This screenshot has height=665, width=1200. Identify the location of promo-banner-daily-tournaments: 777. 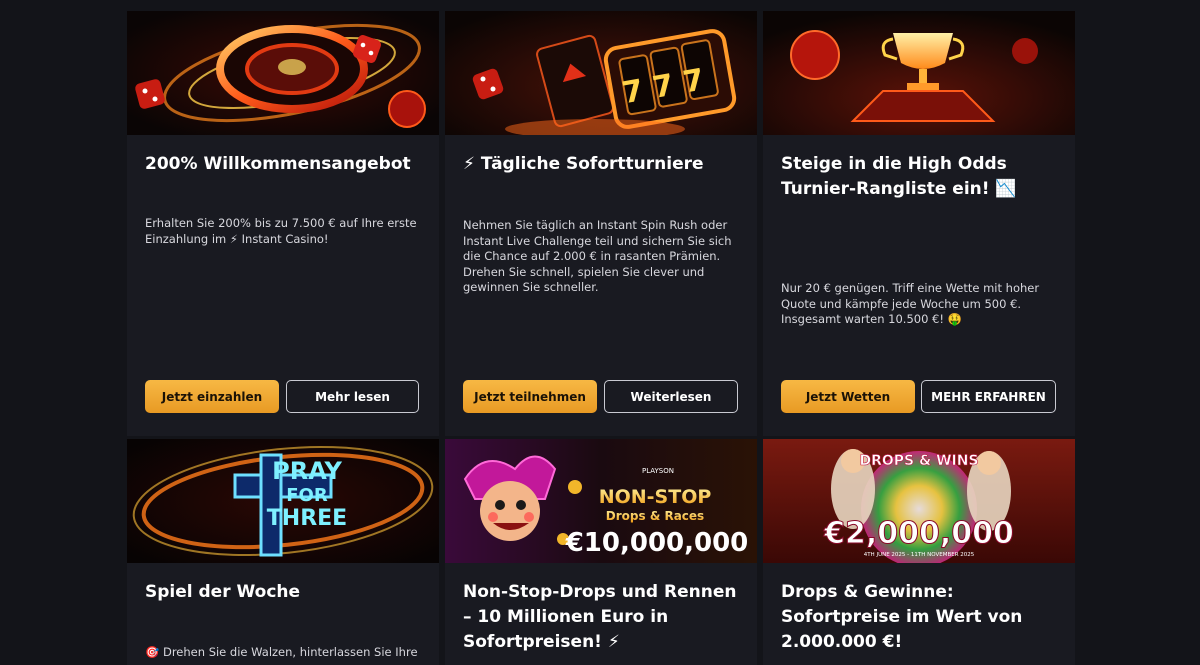
(601, 73).